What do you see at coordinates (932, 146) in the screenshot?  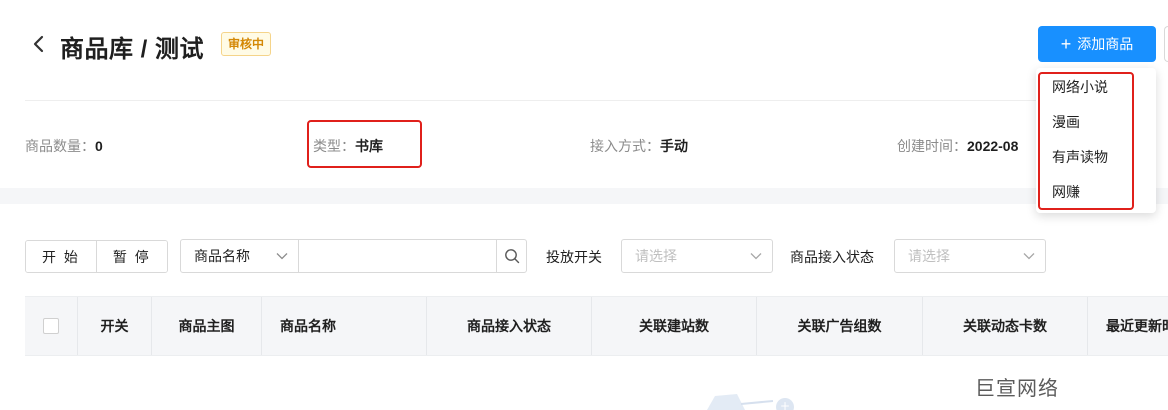 I see `info-label: 创建时间：` at bounding box center [932, 146].